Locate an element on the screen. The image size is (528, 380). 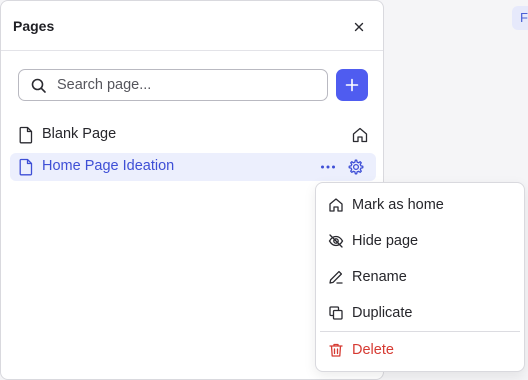
gear-icon is located at coordinates (356, 167).